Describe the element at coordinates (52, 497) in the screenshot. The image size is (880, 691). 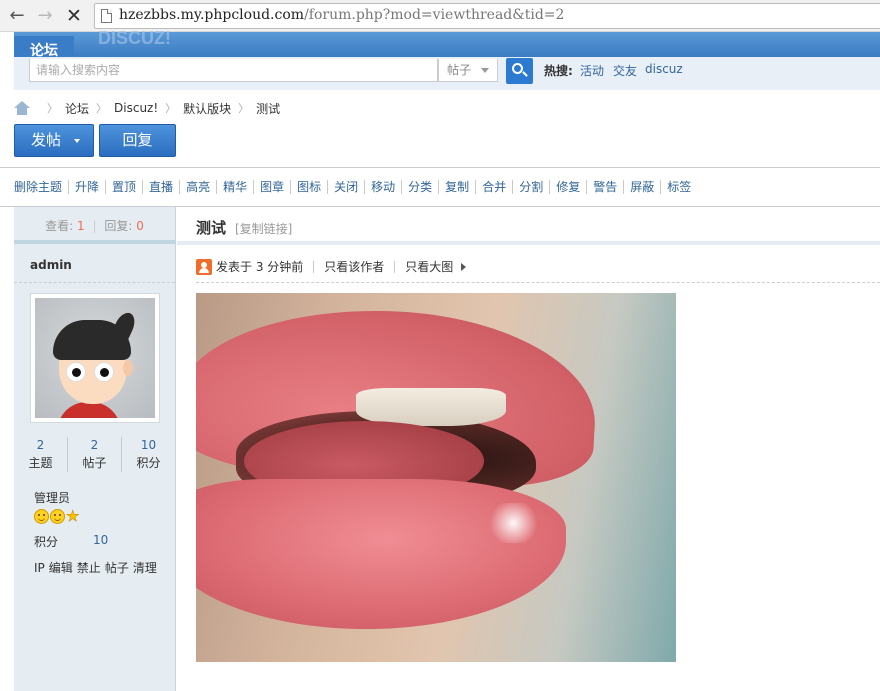
I see `user-group: 管理员` at that location.